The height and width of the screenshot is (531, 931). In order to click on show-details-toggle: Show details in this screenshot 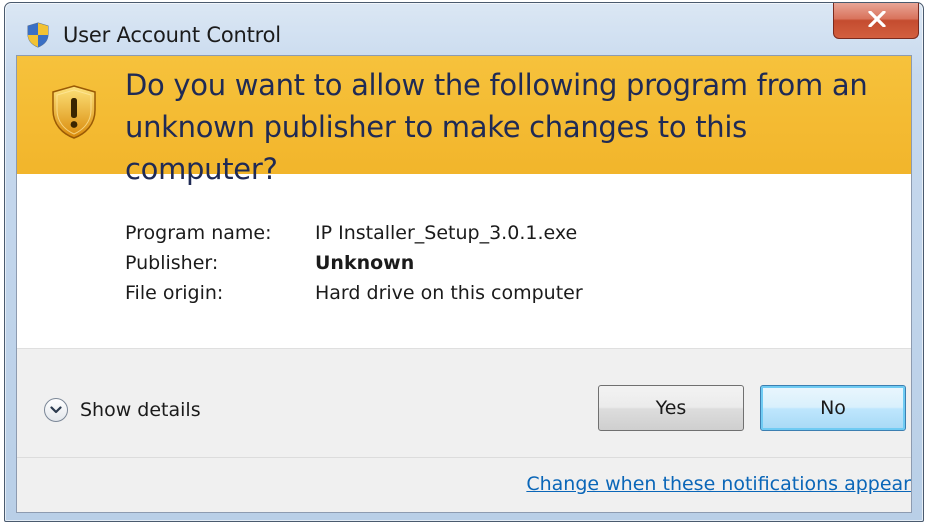, I will do `click(122, 410)`.